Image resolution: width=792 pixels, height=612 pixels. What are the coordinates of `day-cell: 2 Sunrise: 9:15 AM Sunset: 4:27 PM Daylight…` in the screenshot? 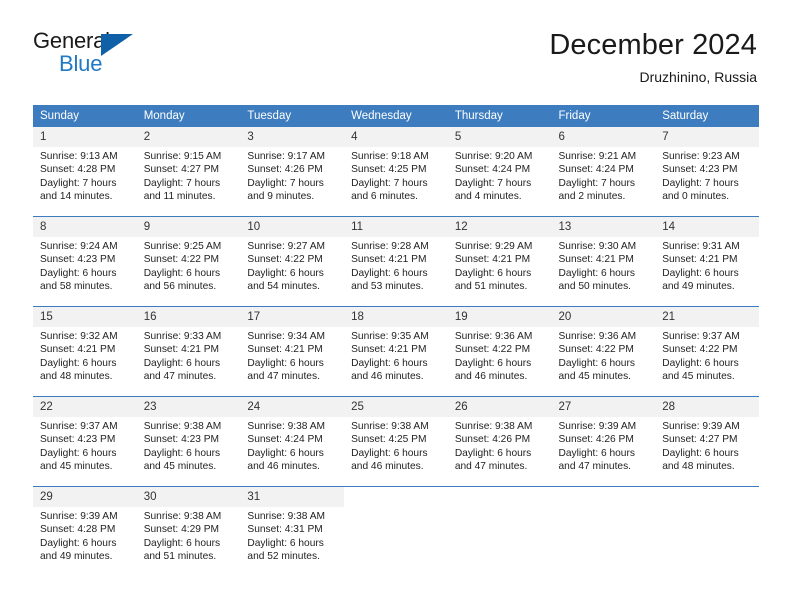 It's located at (188, 172).